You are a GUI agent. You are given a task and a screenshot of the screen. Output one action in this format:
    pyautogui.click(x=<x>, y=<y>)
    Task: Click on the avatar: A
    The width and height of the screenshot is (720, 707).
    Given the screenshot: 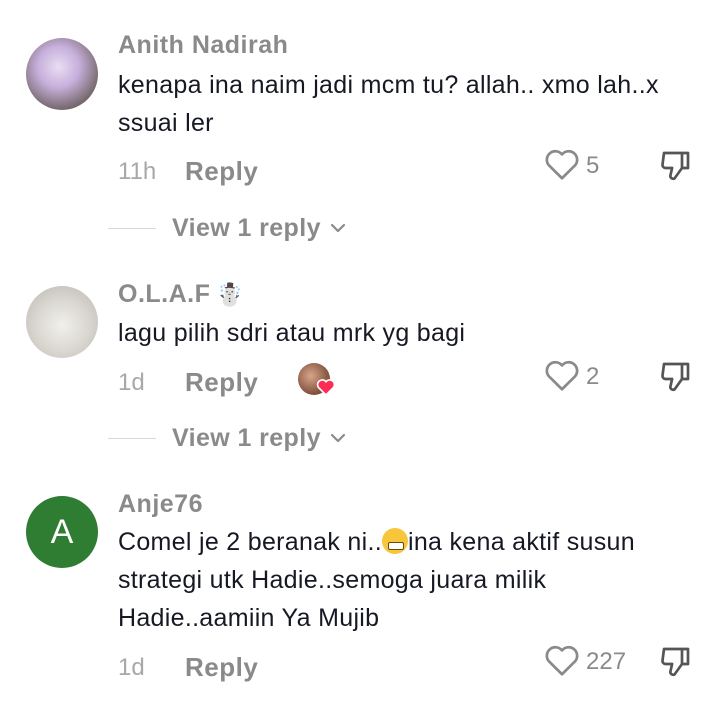 What is the action you would take?
    pyautogui.click(x=62, y=532)
    